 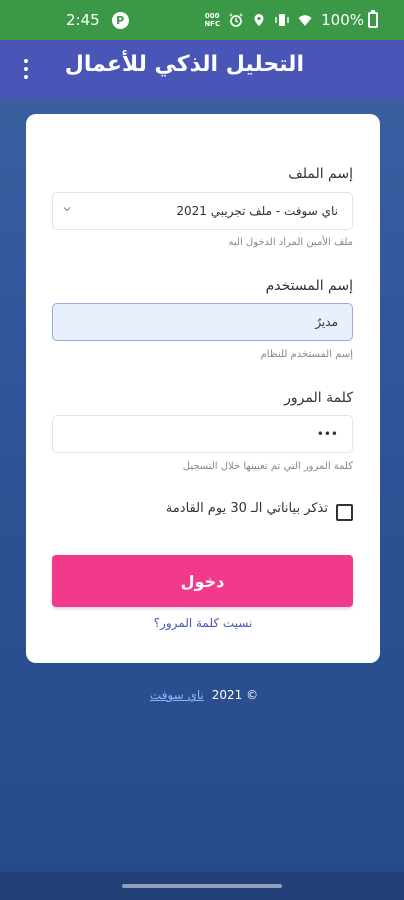 What do you see at coordinates (267, 466) in the screenshot?
I see `password-hint: كلمة المرور التي تم تعيينها خلال التسجيل` at bounding box center [267, 466].